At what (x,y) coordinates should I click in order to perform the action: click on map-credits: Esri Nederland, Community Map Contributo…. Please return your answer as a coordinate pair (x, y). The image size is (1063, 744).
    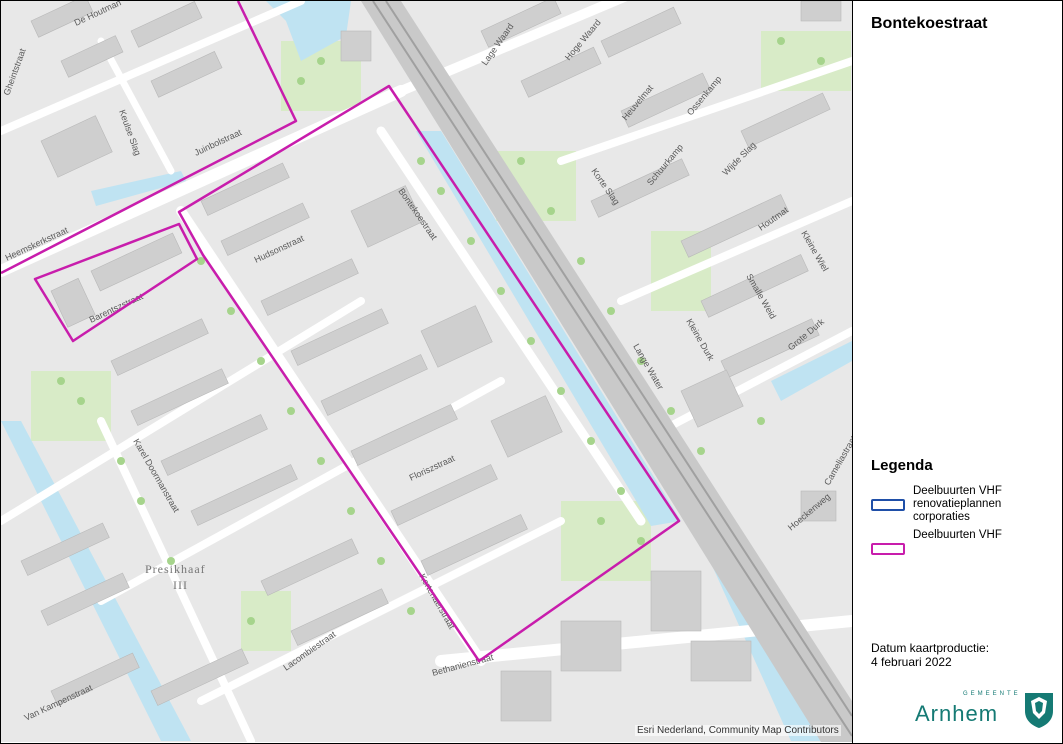
    Looking at the image, I should click on (738, 730).